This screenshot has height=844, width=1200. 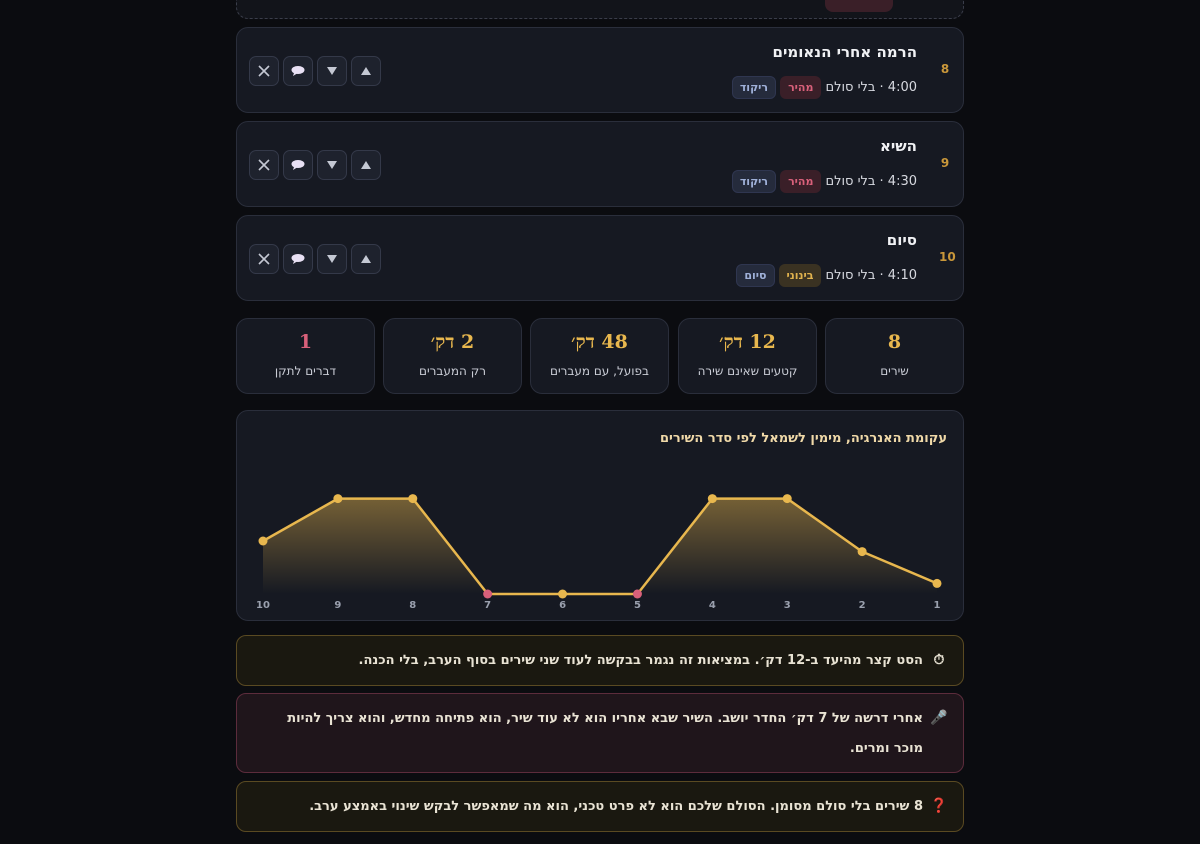 What do you see at coordinates (824, 87) in the screenshot?
I see `song-meta: 4:00 · בלי סולם מהיר ריקוד` at bounding box center [824, 87].